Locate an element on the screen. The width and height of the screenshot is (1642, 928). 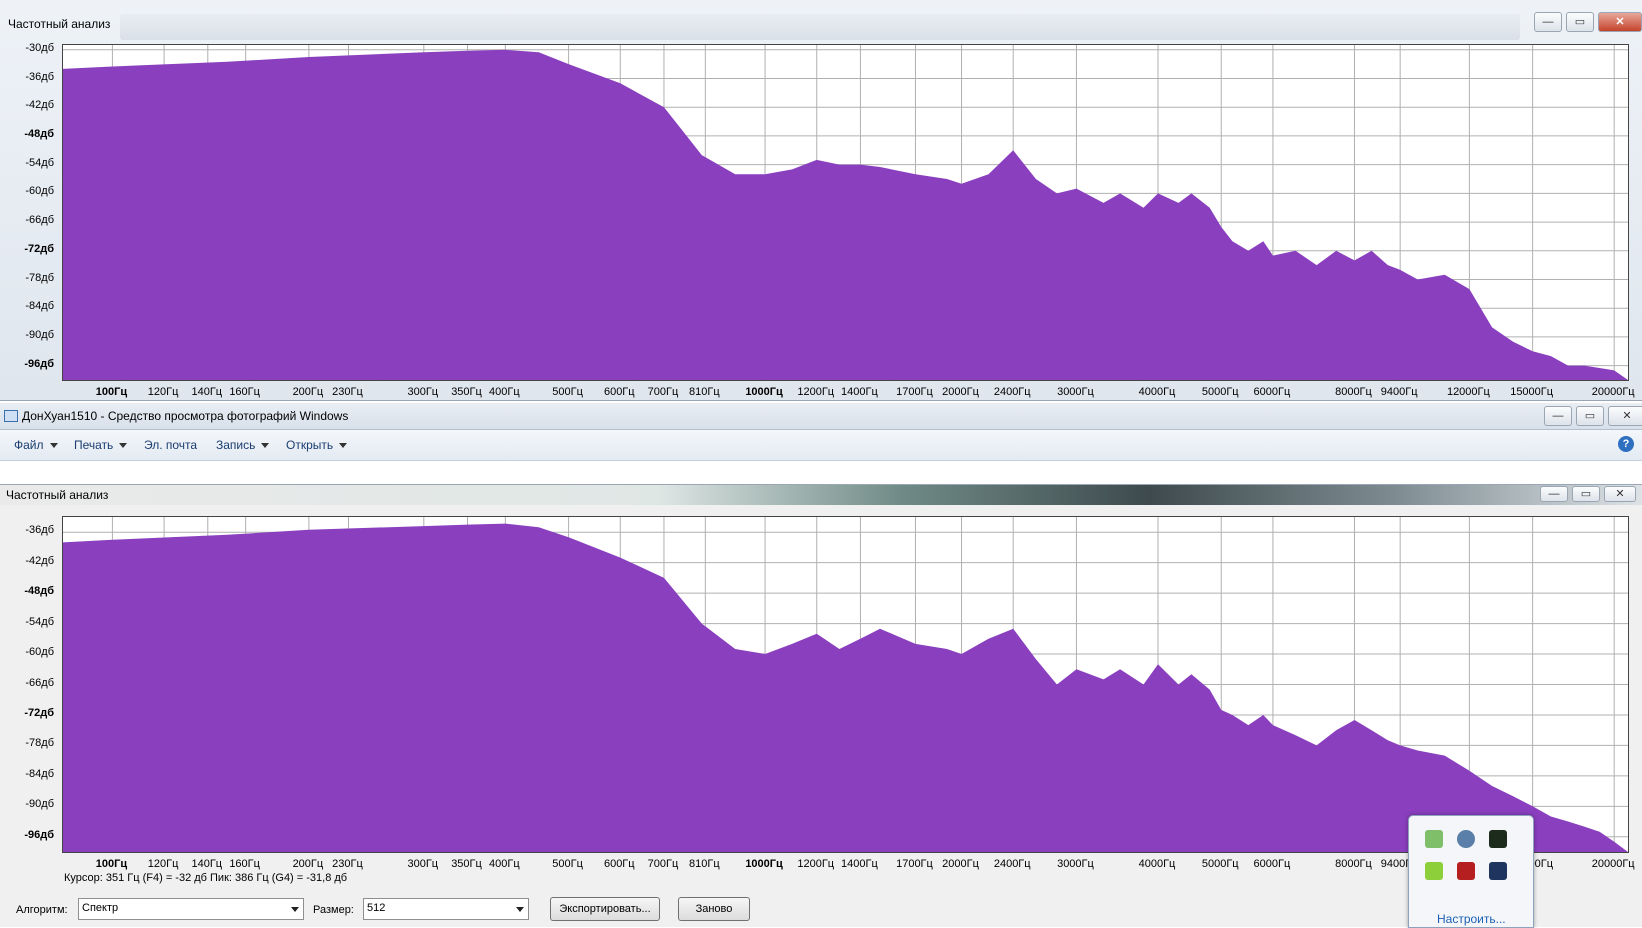
x-tick-label: 8000Гц is located at coordinates (1353, 864).